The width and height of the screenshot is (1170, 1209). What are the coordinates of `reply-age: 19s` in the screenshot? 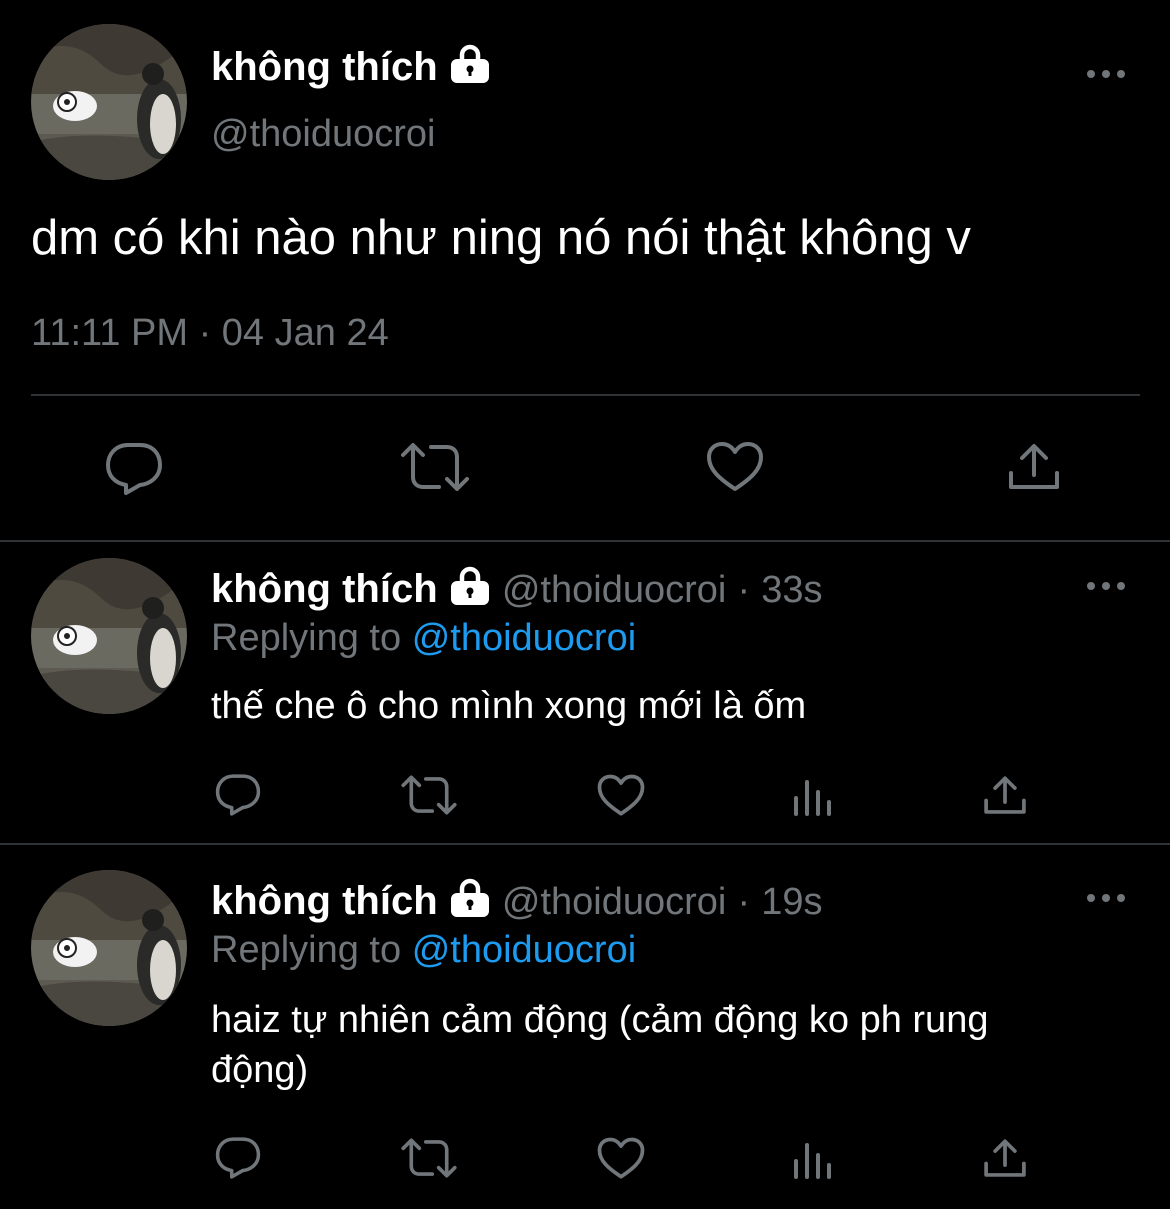 It's located at (792, 902).